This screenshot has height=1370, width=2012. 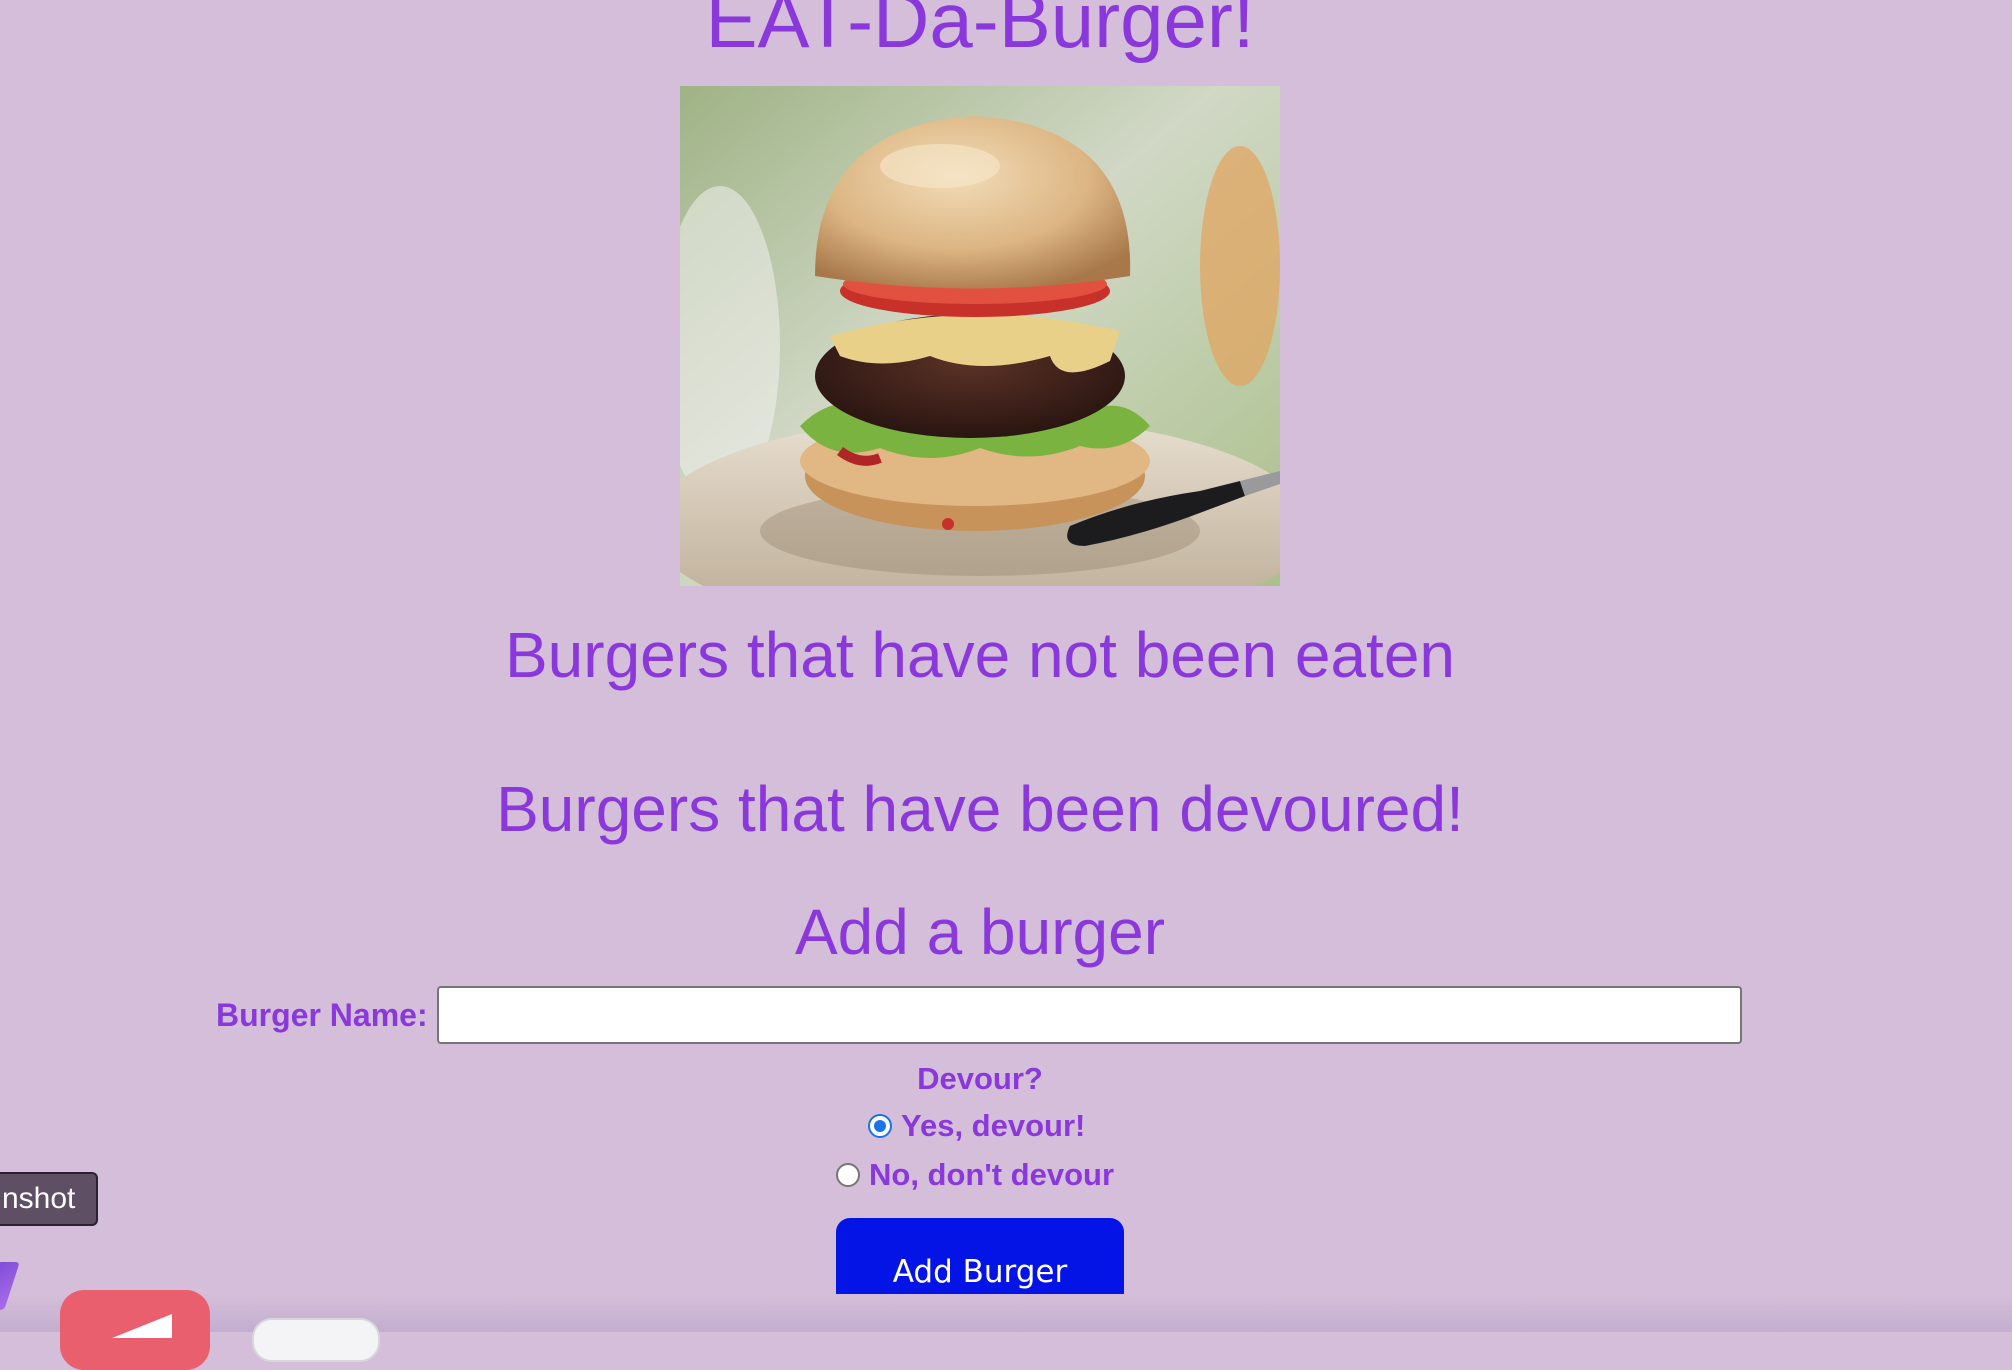 What do you see at coordinates (49, 1199) in the screenshot?
I see `screenshot-tooltip: nshot` at bounding box center [49, 1199].